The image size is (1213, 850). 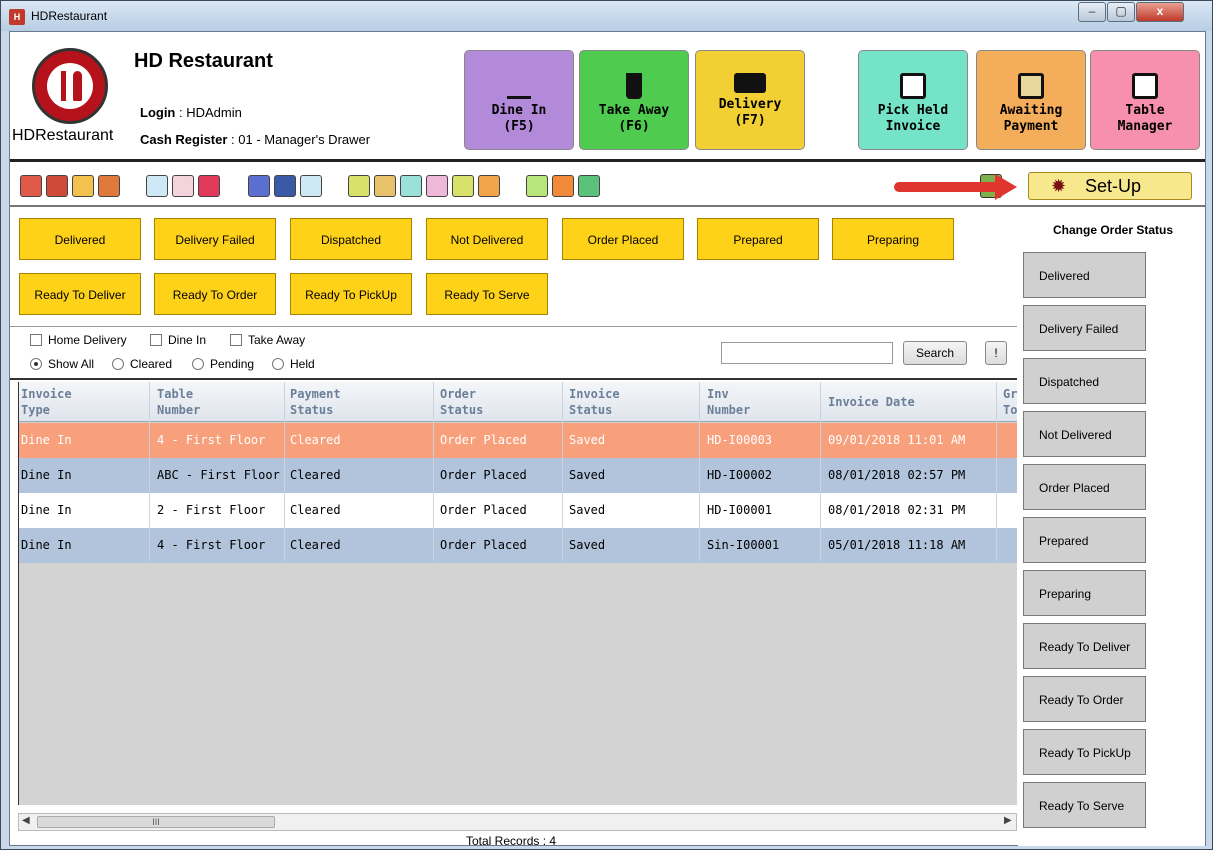 What do you see at coordinates (758, 239) in the screenshot?
I see `status-prepared: Prepared` at bounding box center [758, 239].